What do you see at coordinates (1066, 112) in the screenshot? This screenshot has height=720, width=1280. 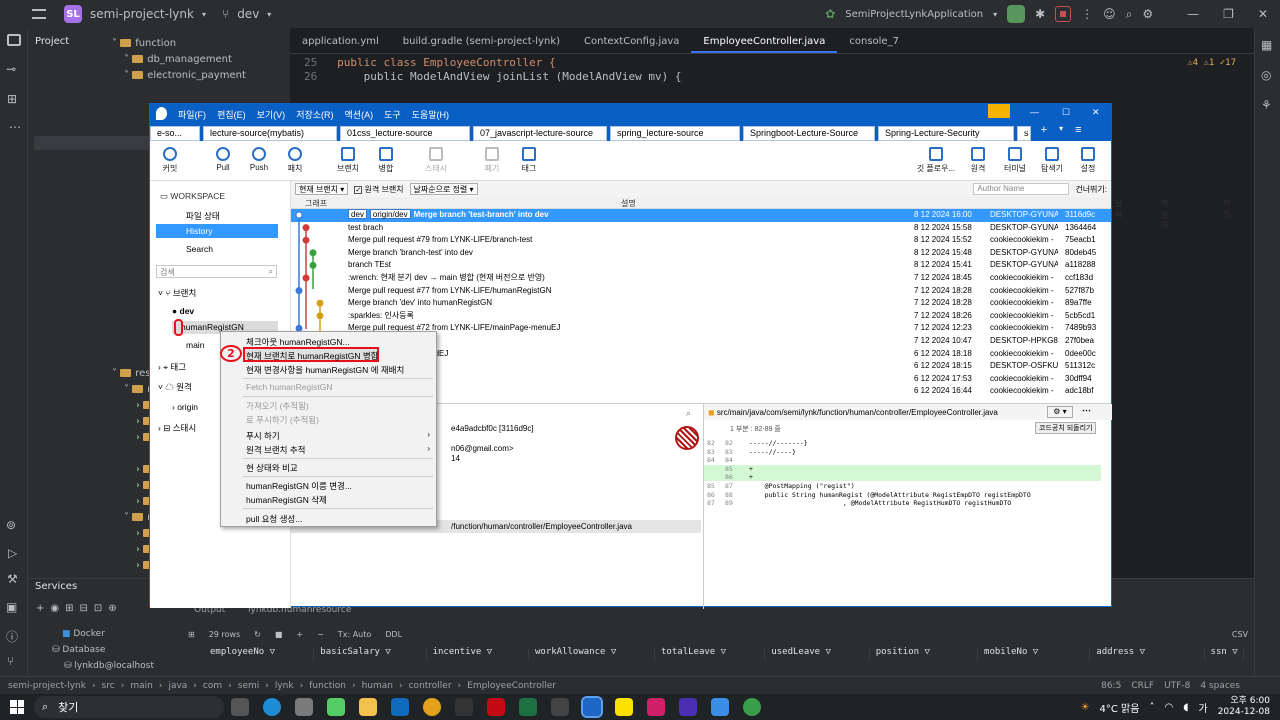 I see `maximize-button: ☐` at bounding box center [1066, 112].